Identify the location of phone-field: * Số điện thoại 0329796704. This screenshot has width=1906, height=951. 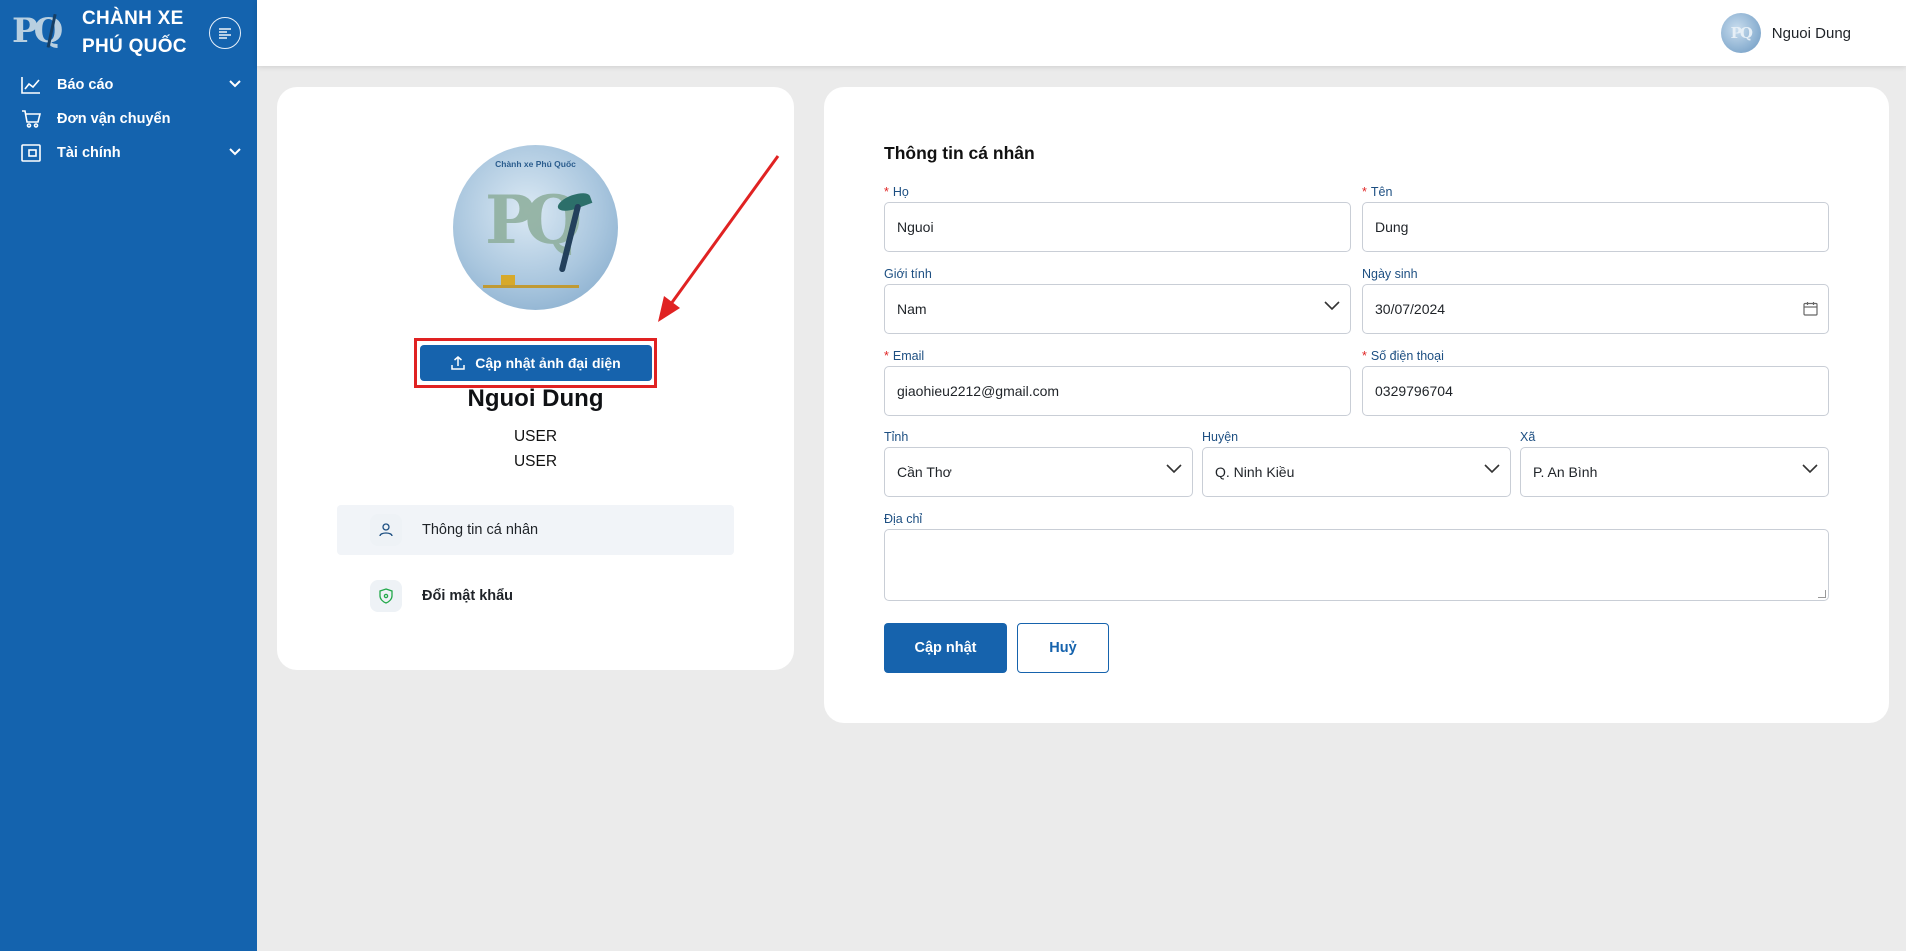
(1595, 382).